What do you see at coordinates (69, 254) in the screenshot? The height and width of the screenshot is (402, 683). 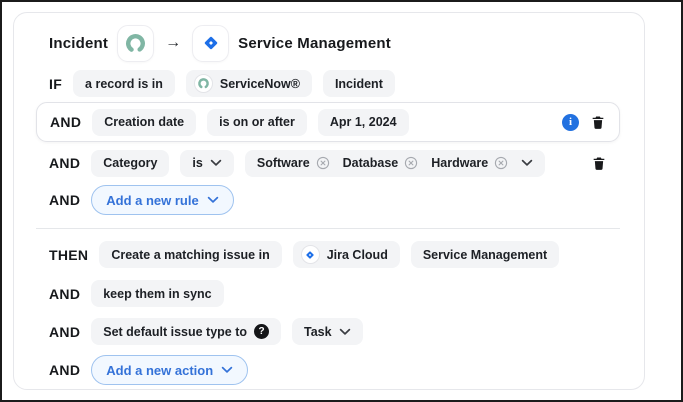 I see `then-keyword: THEN` at bounding box center [69, 254].